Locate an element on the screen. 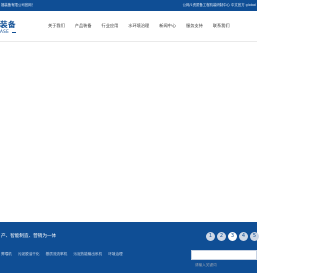  slide-dot: 1 is located at coordinates (210, 236).